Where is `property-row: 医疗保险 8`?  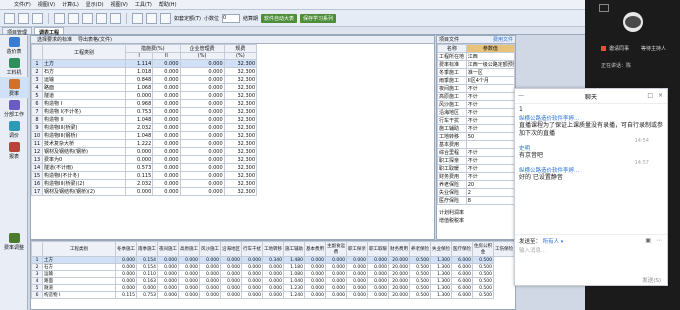 property-row: 医疗保险 8 is located at coordinates (476, 200).